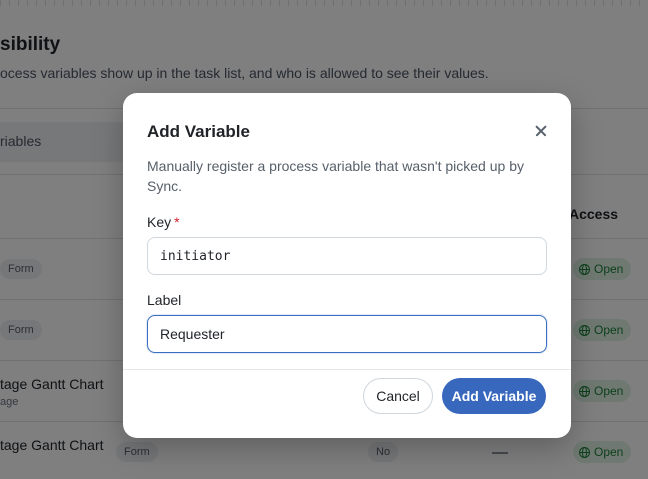  What do you see at coordinates (494, 396) in the screenshot?
I see `add-variable-button: Add Variable` at bounding box center [494, 396].